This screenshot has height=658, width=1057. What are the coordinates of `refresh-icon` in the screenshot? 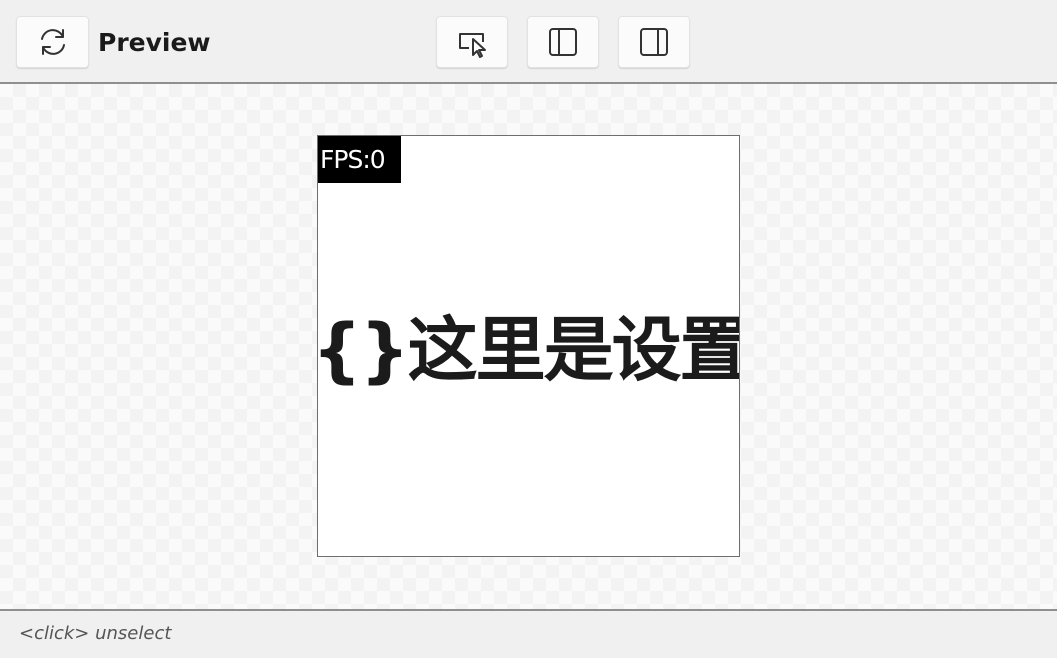 It's located at (53, 42).